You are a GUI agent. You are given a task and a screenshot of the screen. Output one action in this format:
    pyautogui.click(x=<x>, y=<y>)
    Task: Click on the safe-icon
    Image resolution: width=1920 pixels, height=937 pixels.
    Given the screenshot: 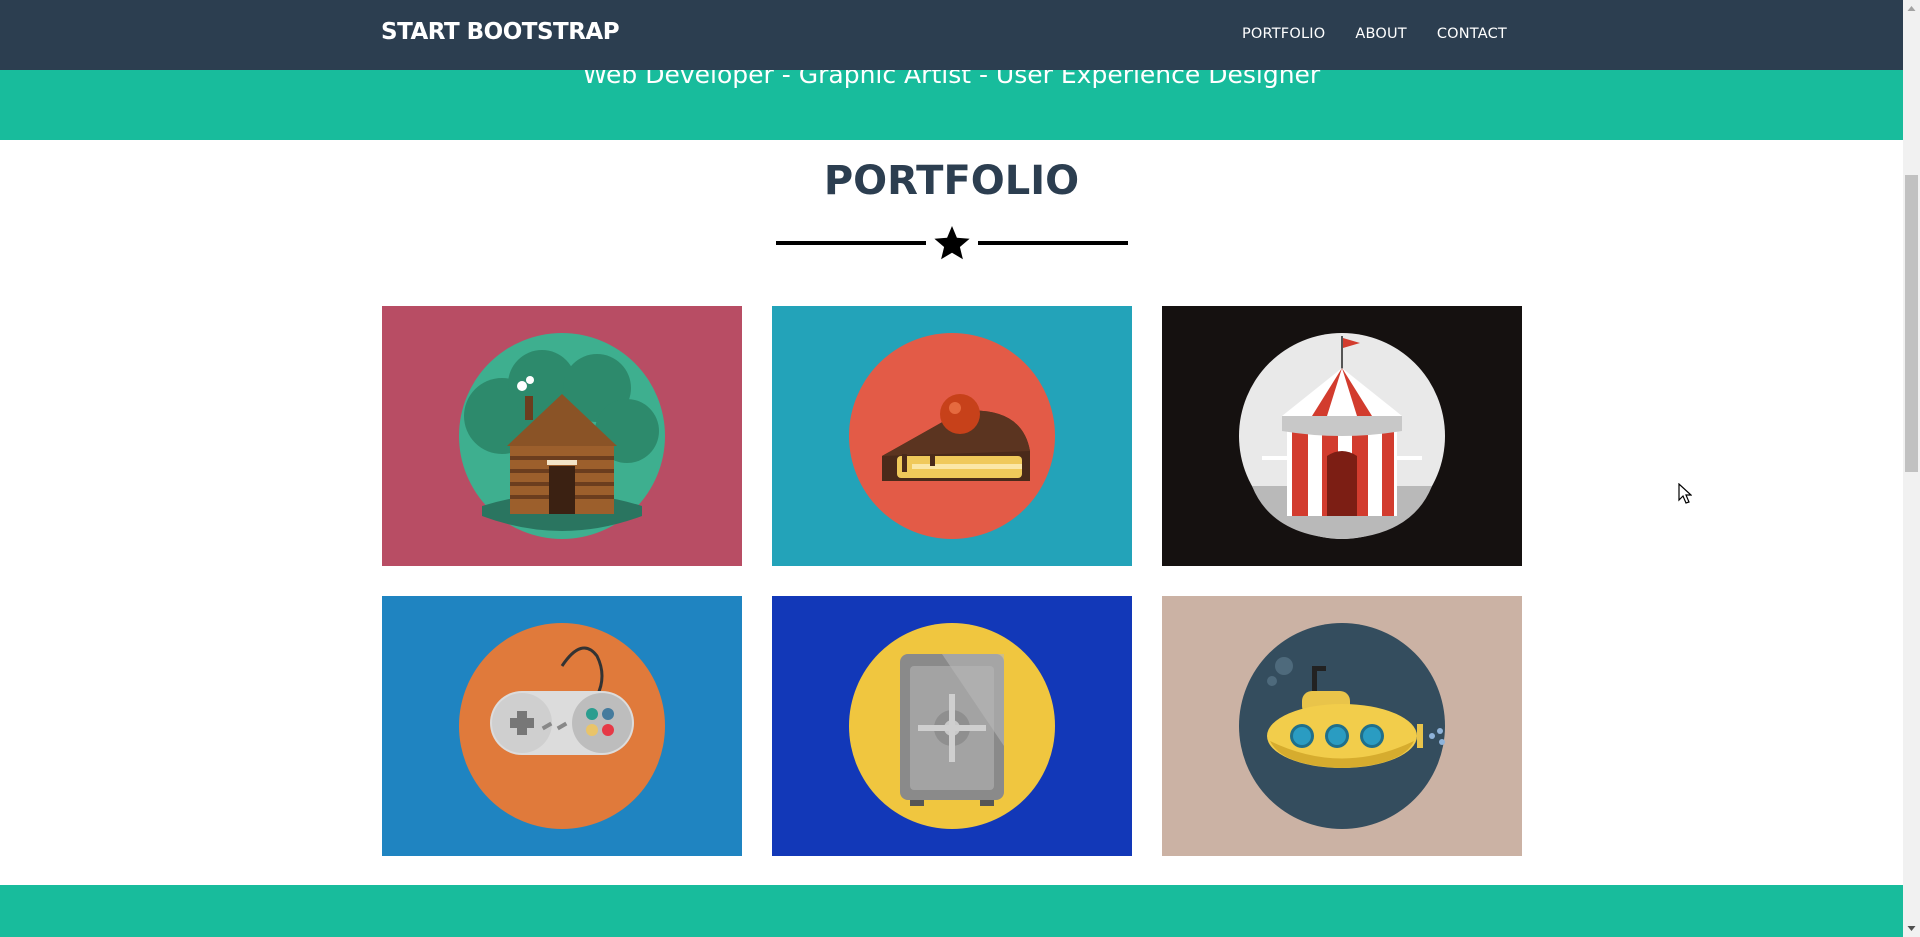 What is the action you would take?
    pyautogui.click(x=952, y=726)
    